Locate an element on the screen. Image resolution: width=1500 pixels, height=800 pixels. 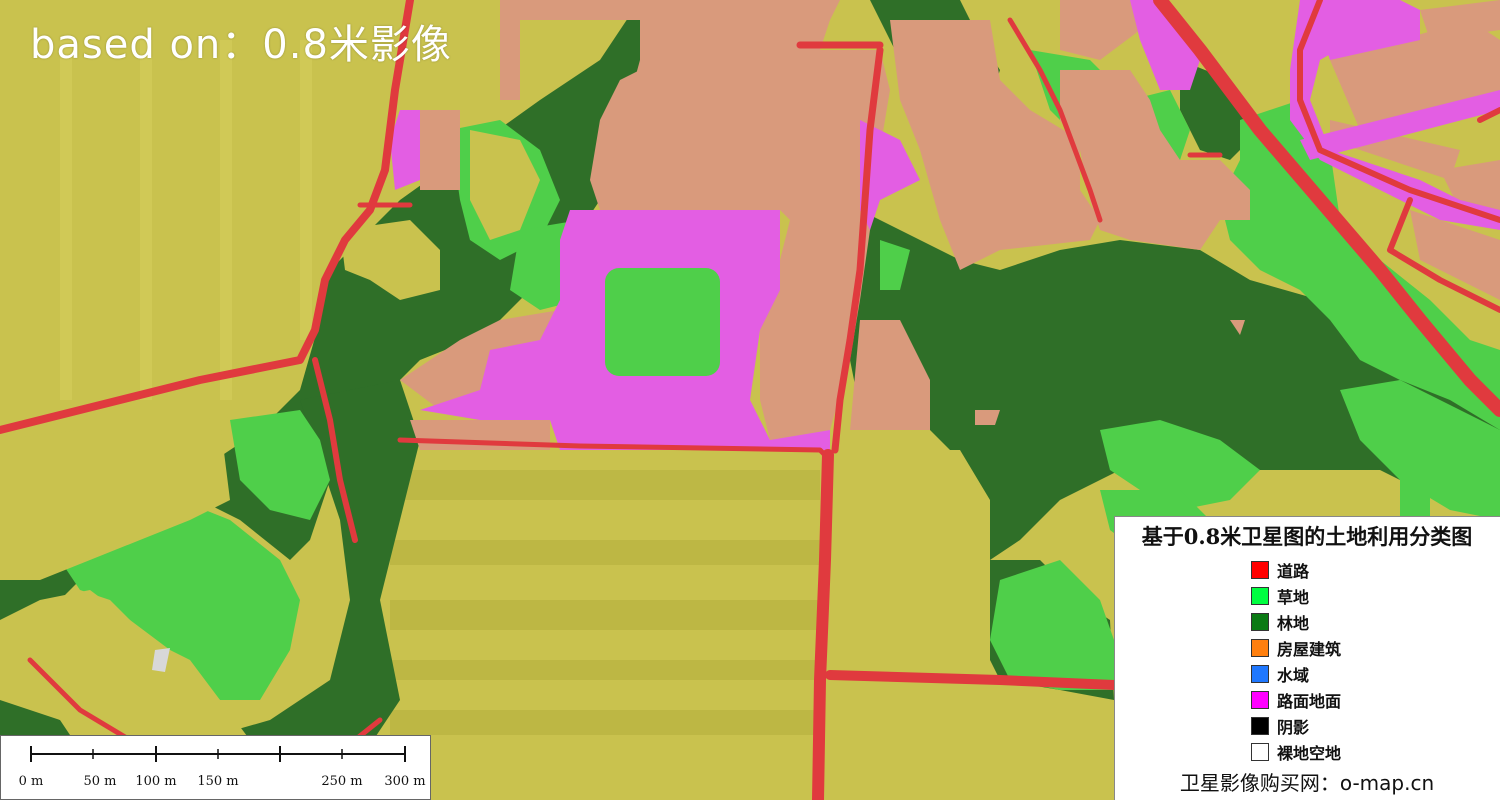
stadium-field is located at coordinates (662, 322).